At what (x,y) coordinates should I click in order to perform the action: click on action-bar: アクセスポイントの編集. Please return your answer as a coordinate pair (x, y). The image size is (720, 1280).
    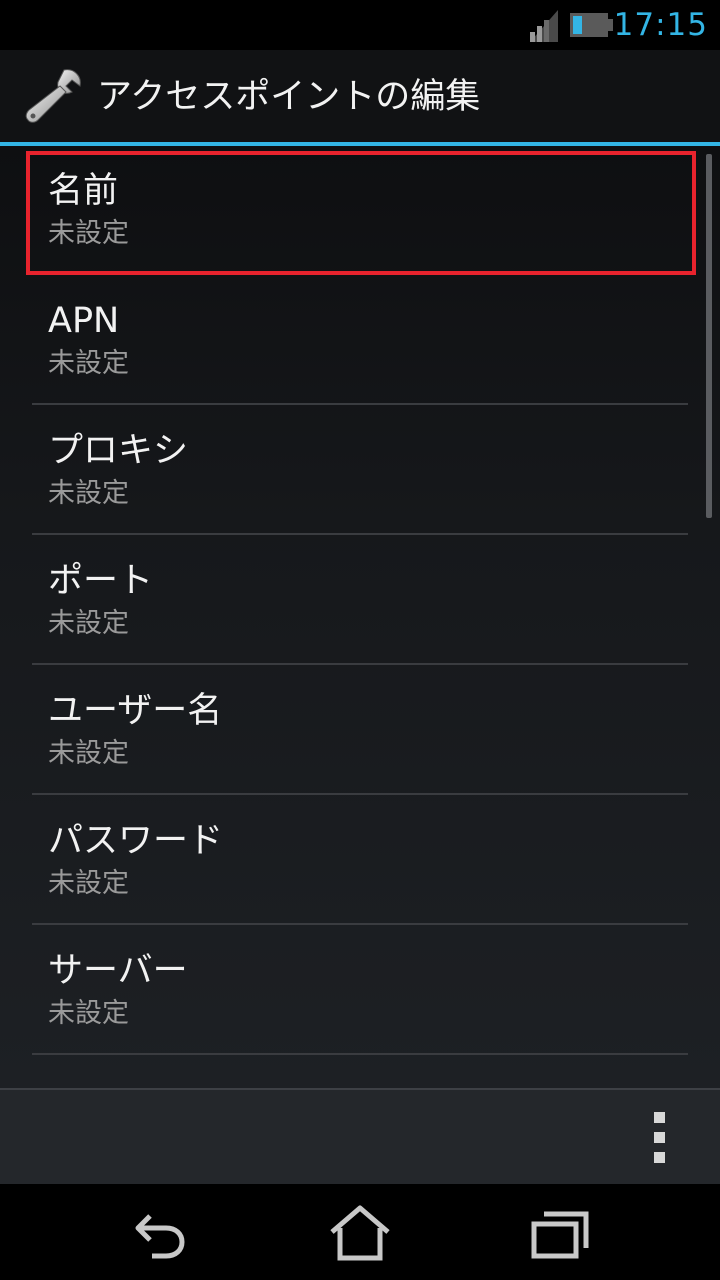
    Looking at the image, I should click on (360, 96).